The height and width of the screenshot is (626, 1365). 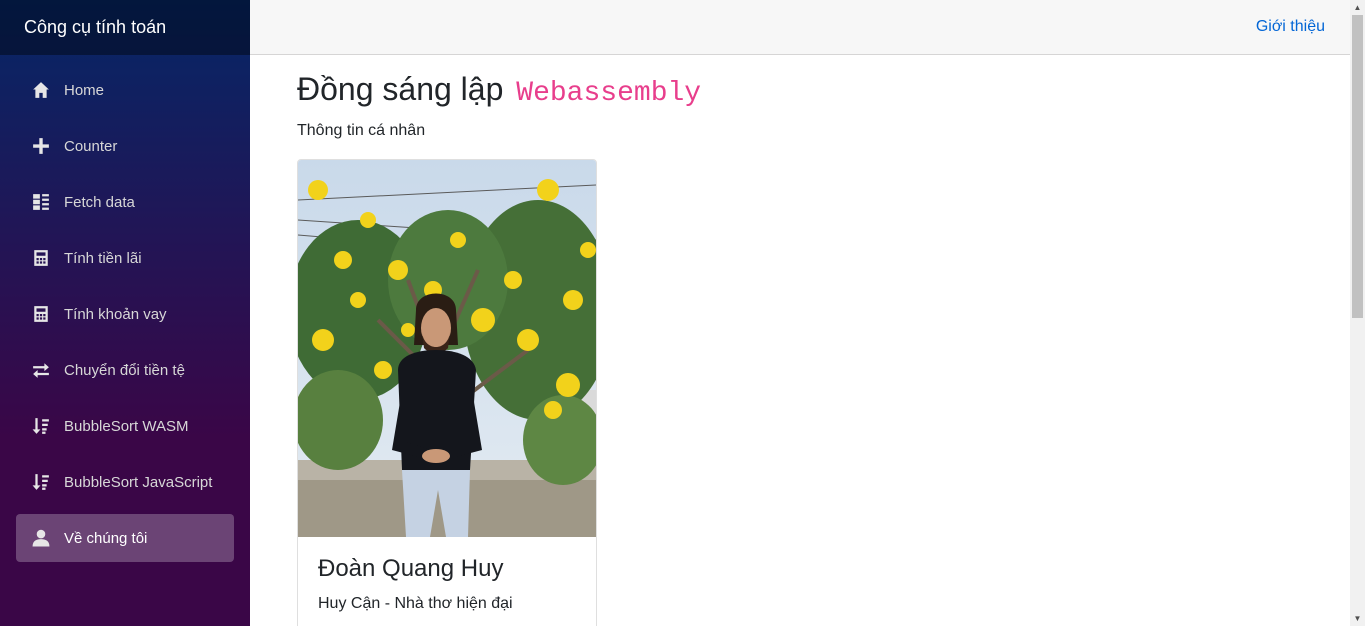 What do you see at coordinates (1357, 618) in the screenshot?
I see `scroll-down-arrow-icon: ▼` at bounding box center [1357, 618].